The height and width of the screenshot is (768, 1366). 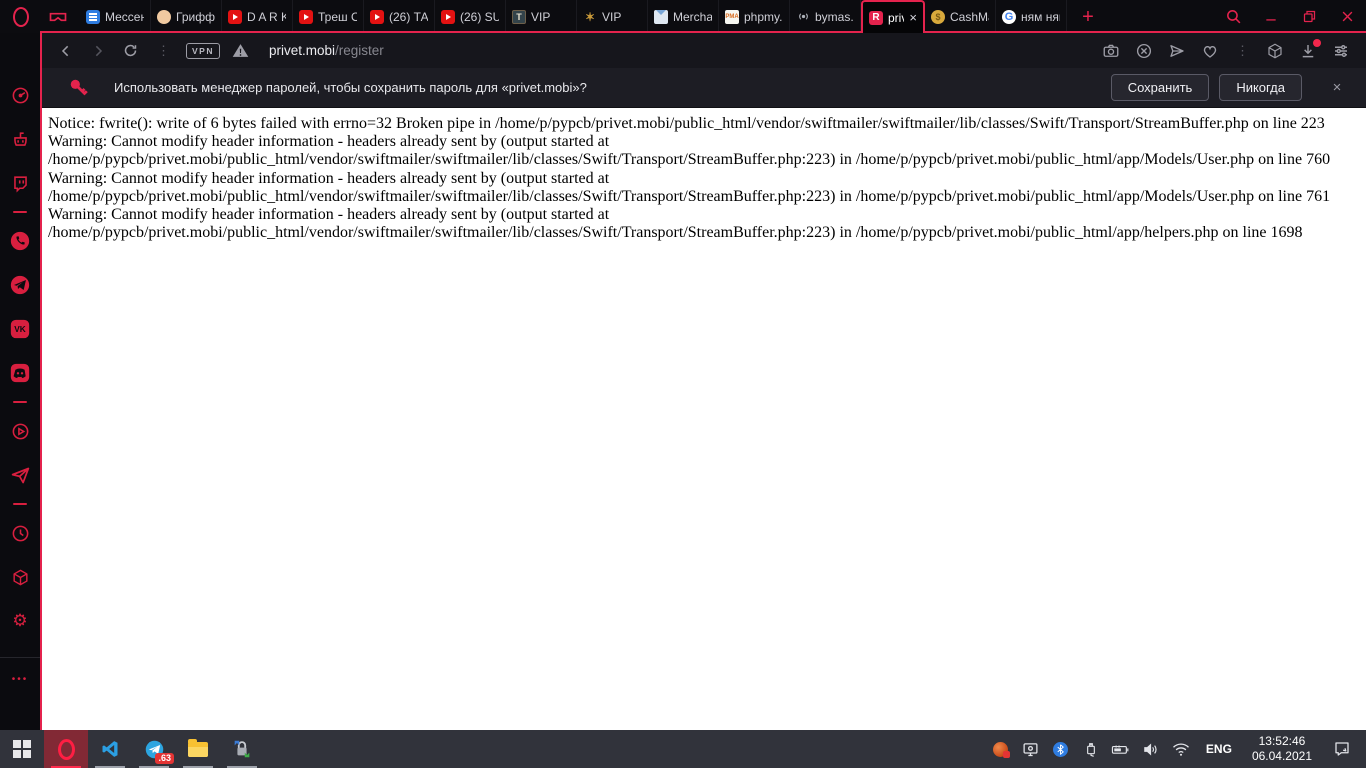 What do you see at coordinates (683, 16) in the screenshot?
I see `tab-merchant: Mercha` at bounding box center [683, 16].